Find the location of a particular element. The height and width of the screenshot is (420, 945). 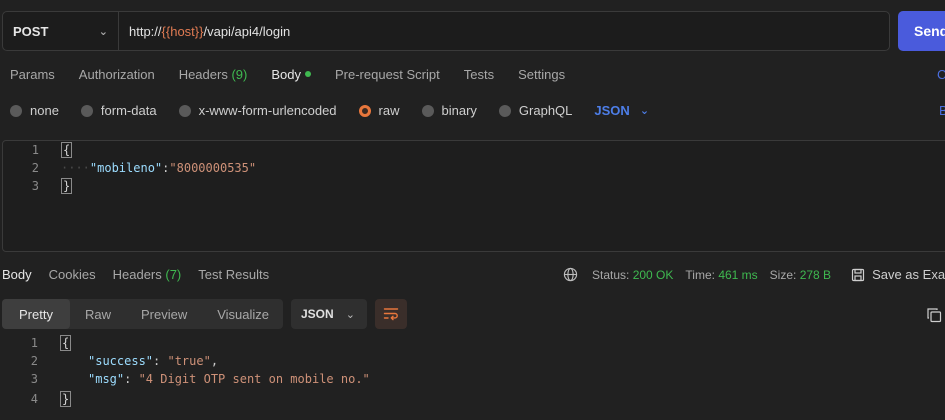

url-input: http://{{host}}/vapi/api4/login is located at coordinates (204, 31).